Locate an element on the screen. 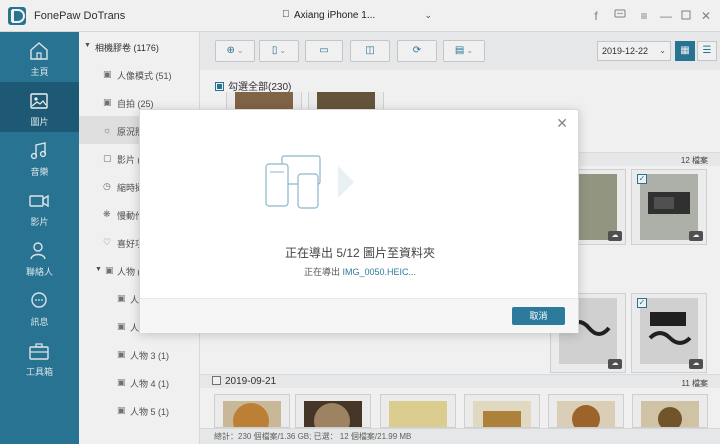 This screenshot has width=720, height=444. cancel-button: 取消 is located at coordinates (538, 316).